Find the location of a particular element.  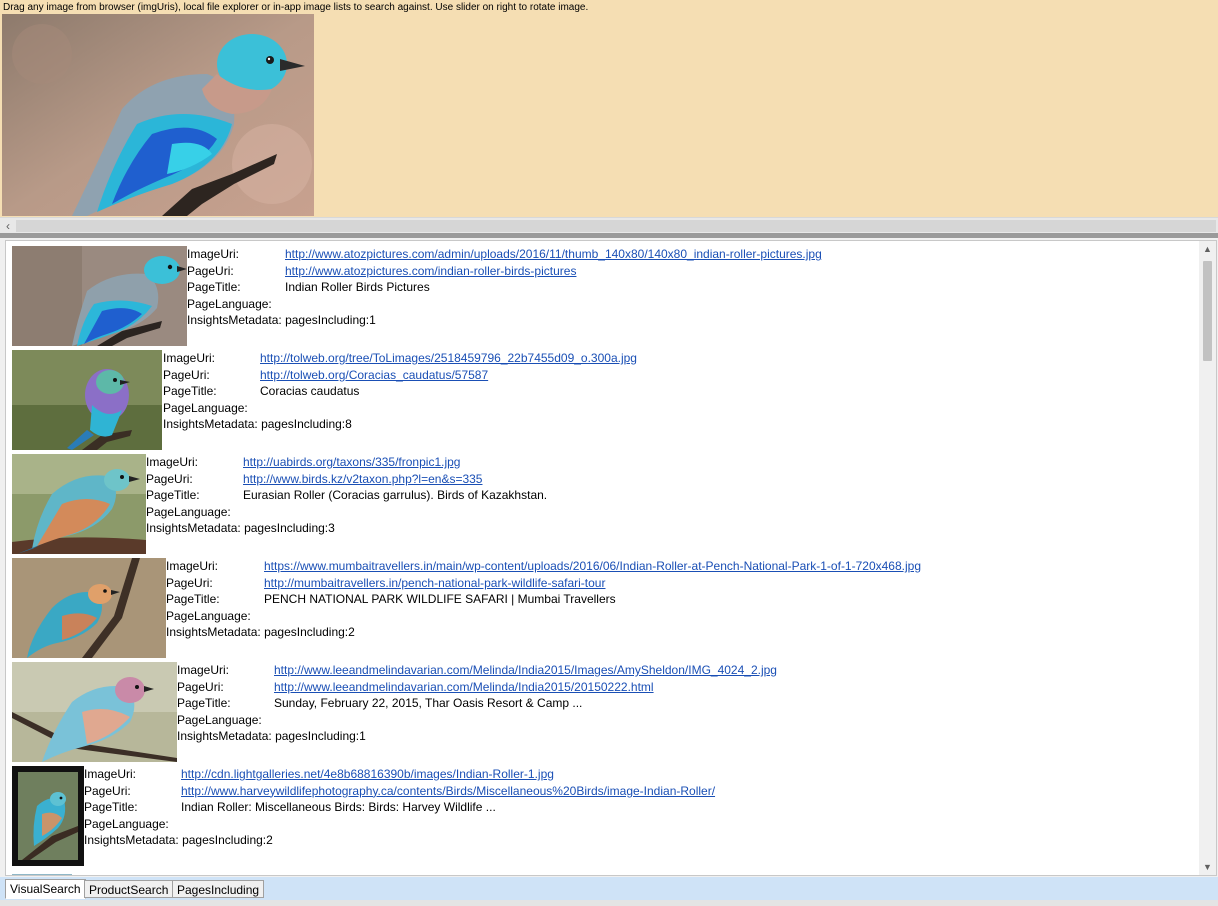

result-item-partial is located at coordinates (562, 872).